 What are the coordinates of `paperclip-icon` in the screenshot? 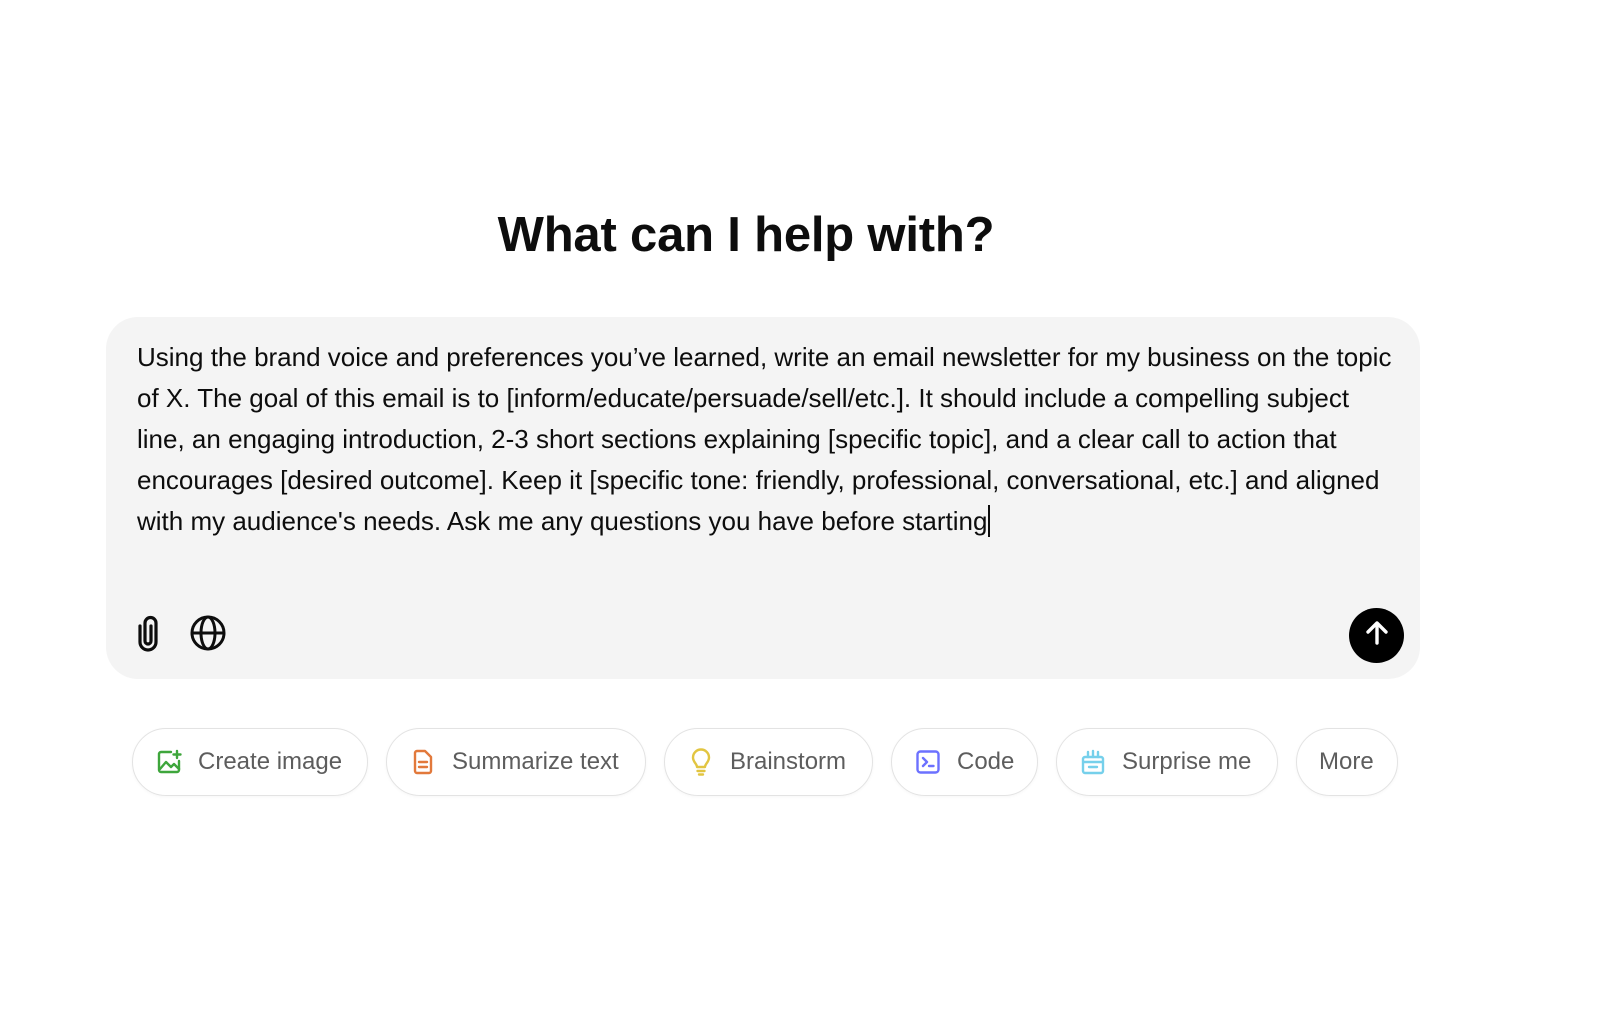 It's located at (148, 635).